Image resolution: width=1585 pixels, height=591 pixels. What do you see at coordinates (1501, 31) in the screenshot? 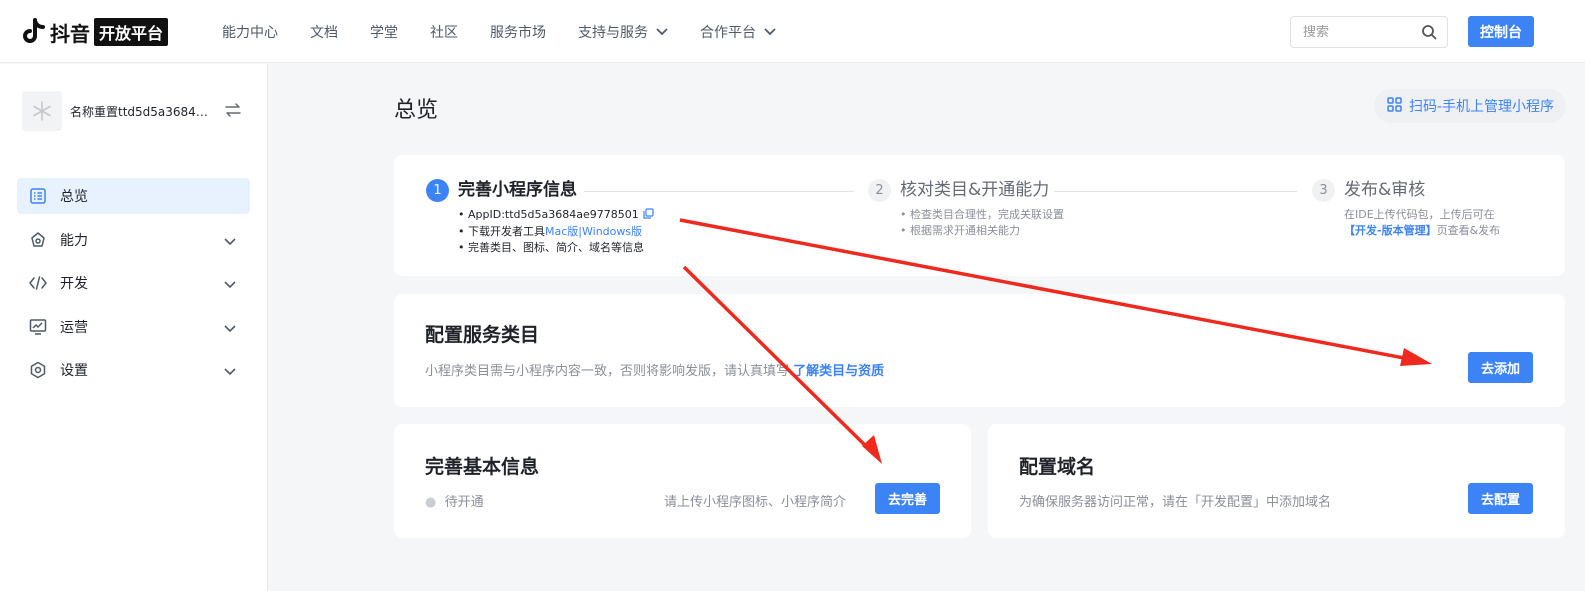
I see `console-button: 控制台` at bounding box center [1501, 31].